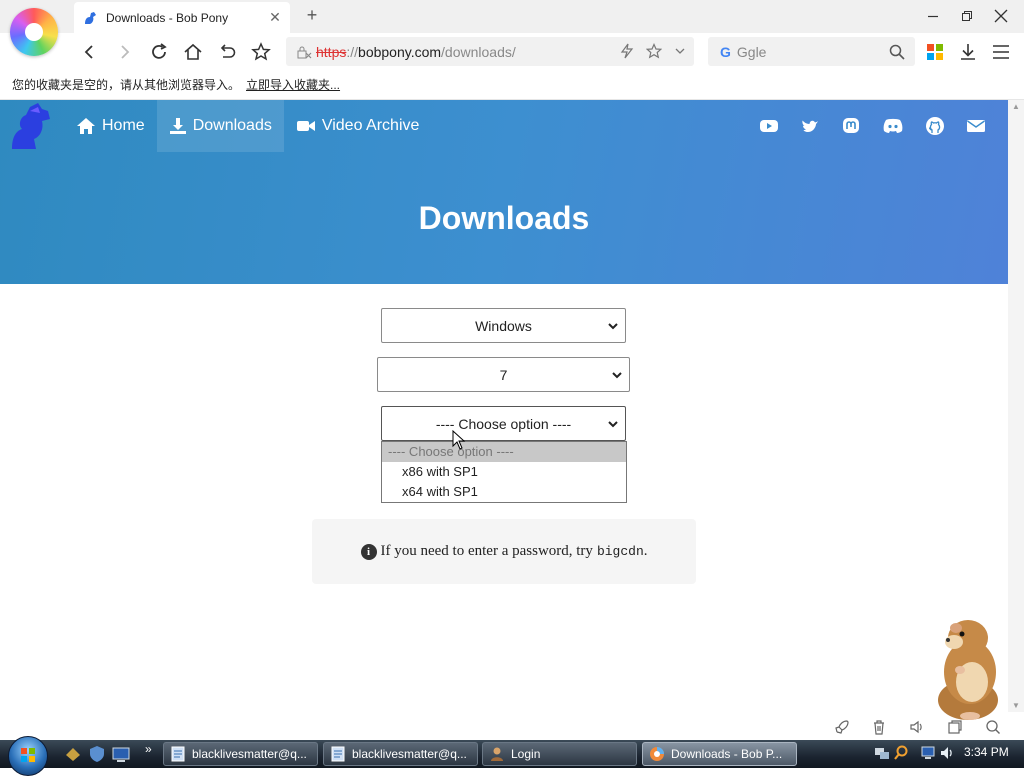  I want to click on reload-button, so click(159, 52).